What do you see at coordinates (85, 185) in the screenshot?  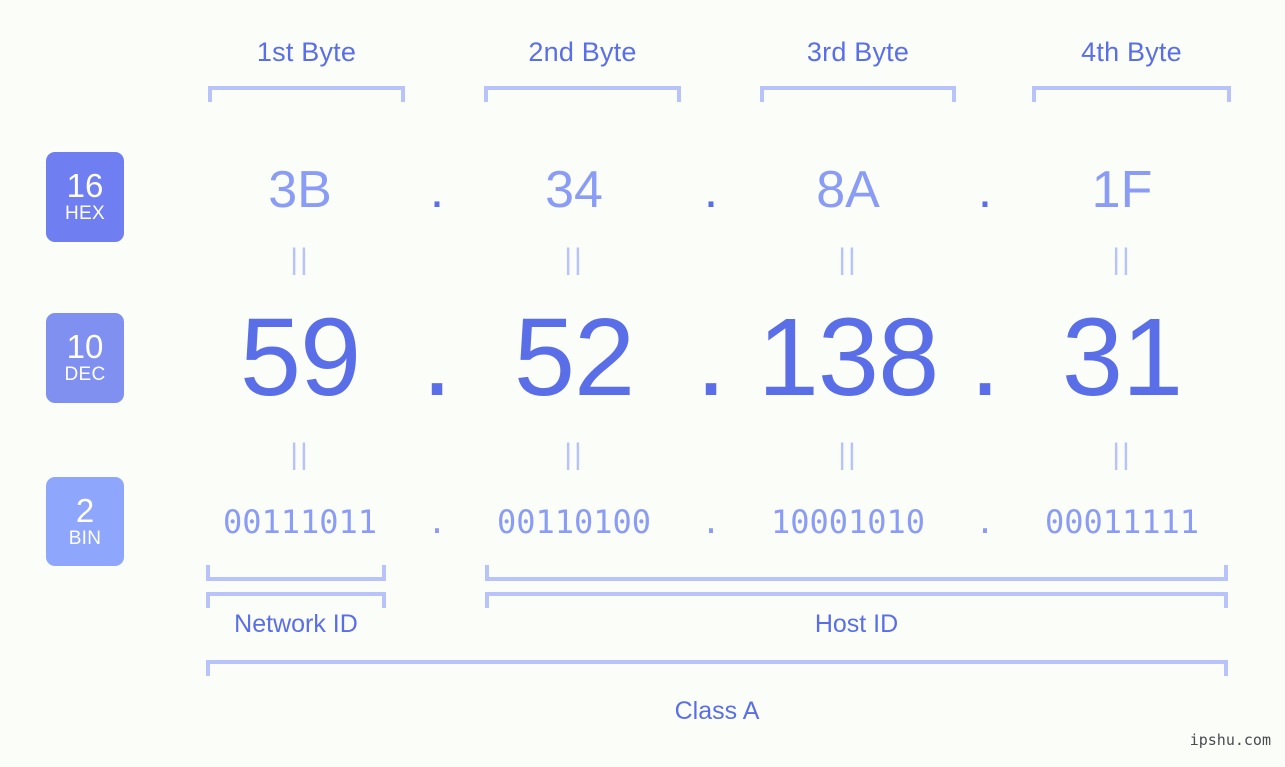 I see `base-badge-hex-radix: 16` at bounding box center [85, 185].